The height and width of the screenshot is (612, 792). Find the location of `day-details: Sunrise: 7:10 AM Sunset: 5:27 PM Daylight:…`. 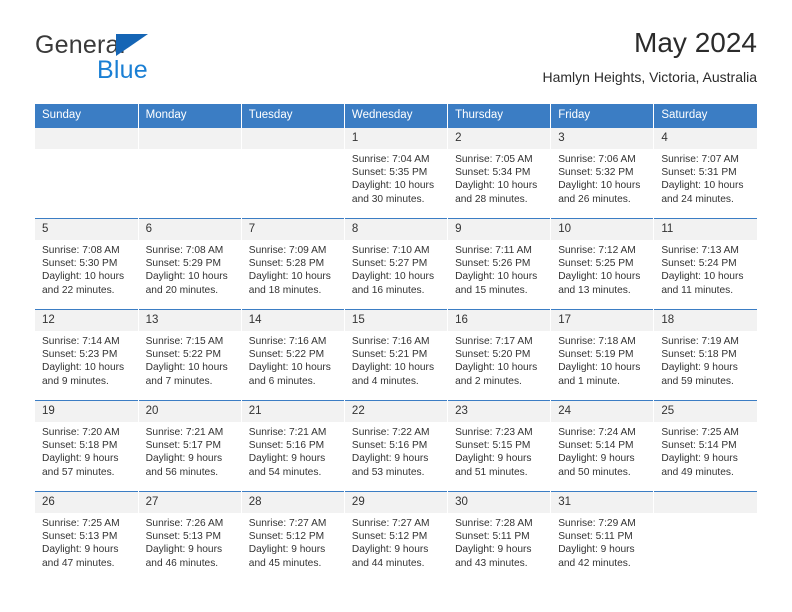

day-details: Sunrise: 7:10 AM Sunset: 5:27 PM Daylight:… is located at coordinates (396, 268).